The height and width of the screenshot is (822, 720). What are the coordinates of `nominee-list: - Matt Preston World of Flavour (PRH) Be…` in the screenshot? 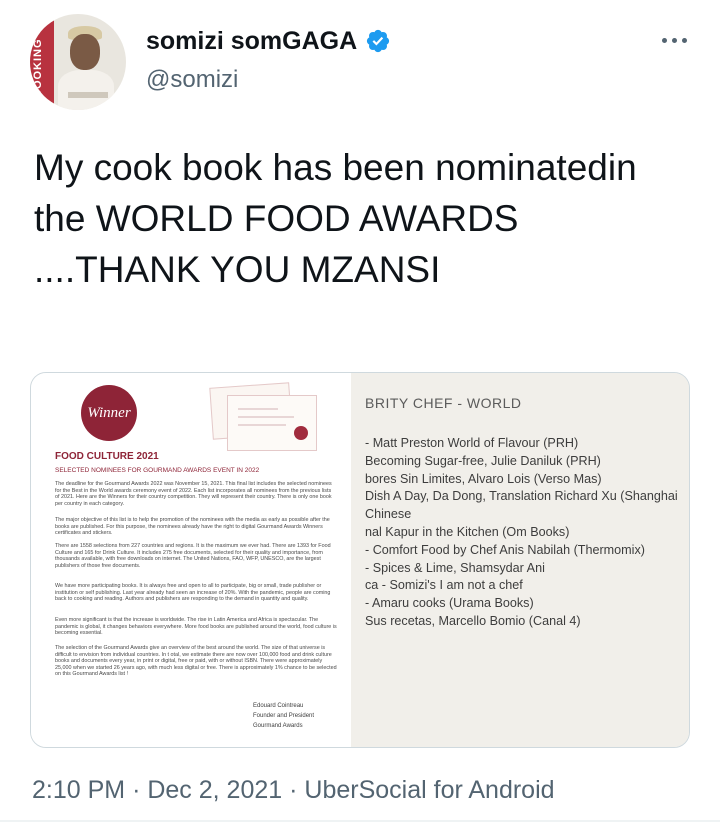 It's located at (527, 533).